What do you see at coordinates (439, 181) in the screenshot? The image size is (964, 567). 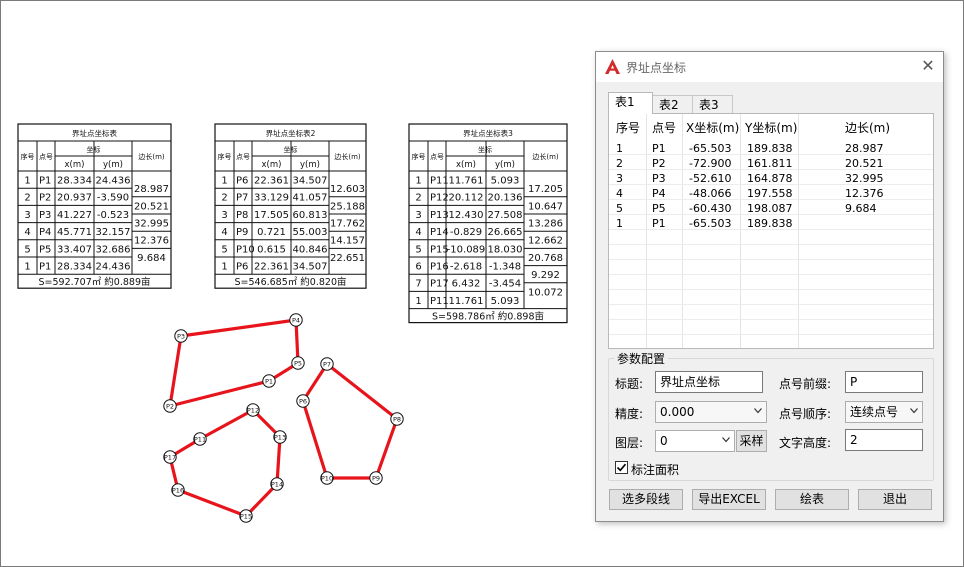 I see `table-cell-point: P11` at bounding box center [439, 181].